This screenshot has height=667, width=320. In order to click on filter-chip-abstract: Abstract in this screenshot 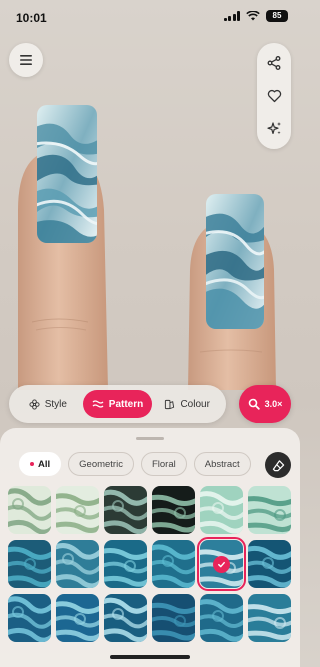, I will do `click(222, 464)`.